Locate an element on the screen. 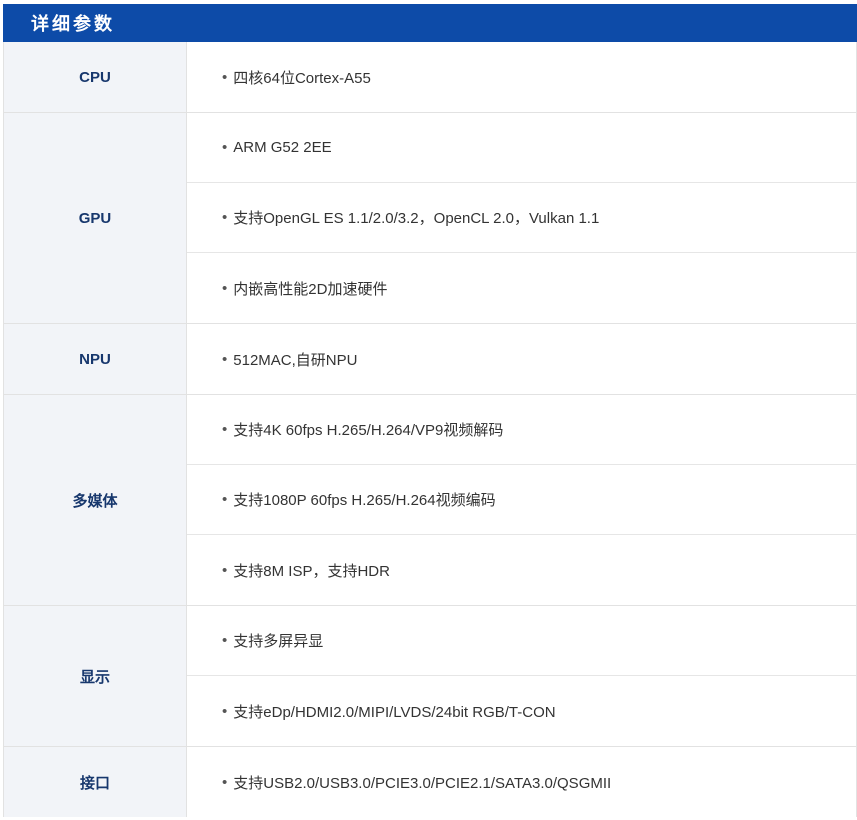  spec-row: CPU • 四核64位Cortex-A55 is located at coordinates (430, 77).